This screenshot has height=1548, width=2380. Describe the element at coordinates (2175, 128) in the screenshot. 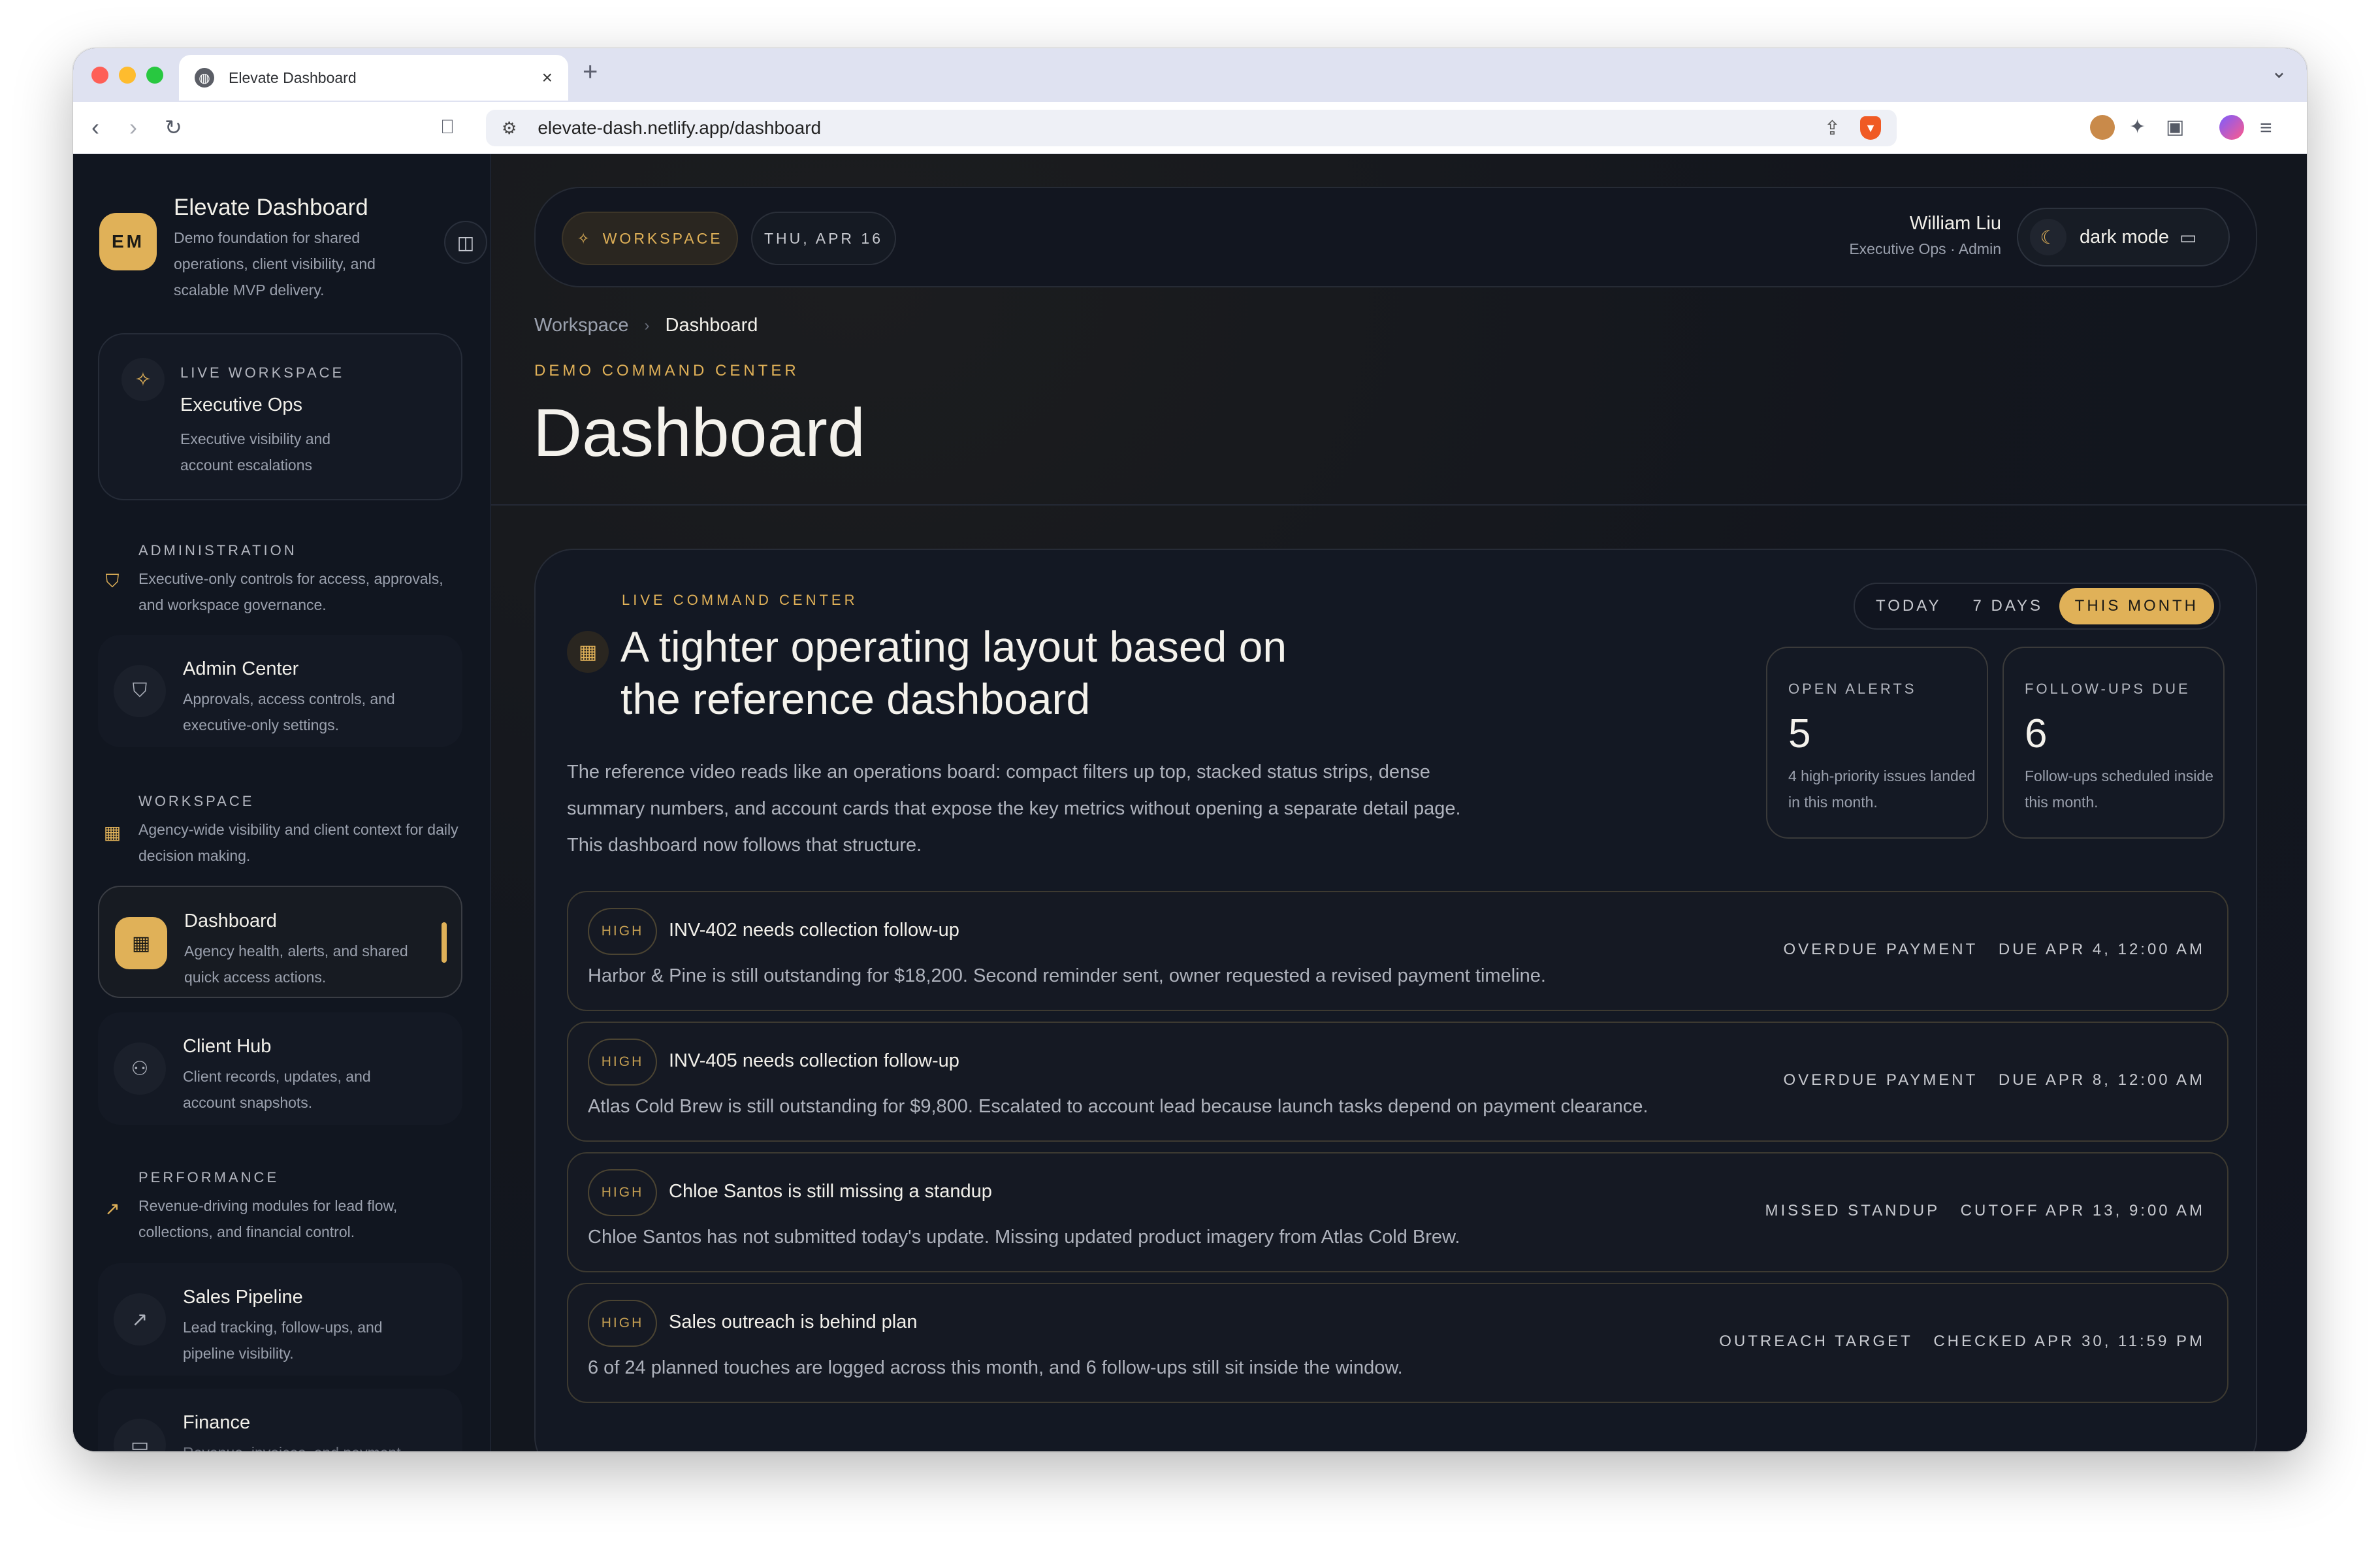

I see `sidebar-toggle-icon: ▣` at that location.